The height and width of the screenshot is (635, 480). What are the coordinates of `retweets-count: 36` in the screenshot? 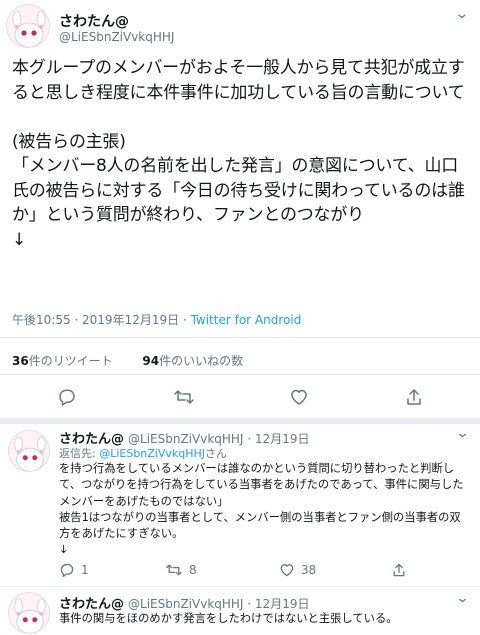 It's located at (20, 361).